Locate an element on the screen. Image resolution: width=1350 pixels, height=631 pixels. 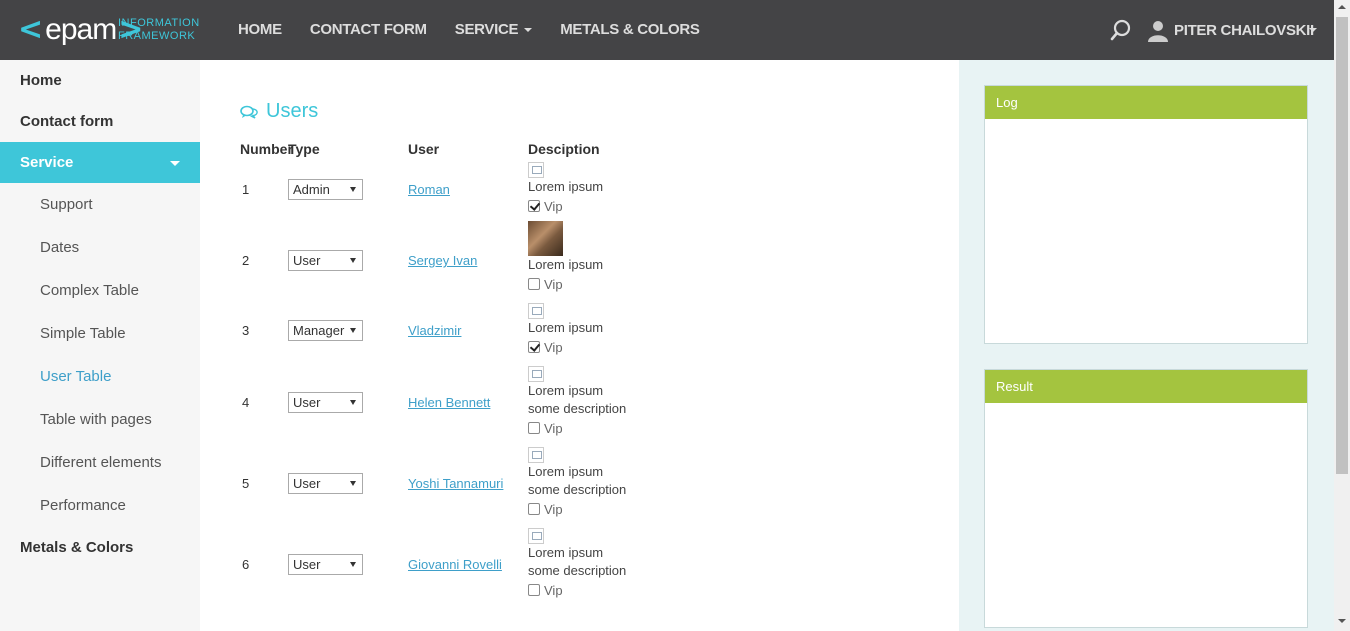
sidebar-item-service: Service is located at coordinates (100, 162).